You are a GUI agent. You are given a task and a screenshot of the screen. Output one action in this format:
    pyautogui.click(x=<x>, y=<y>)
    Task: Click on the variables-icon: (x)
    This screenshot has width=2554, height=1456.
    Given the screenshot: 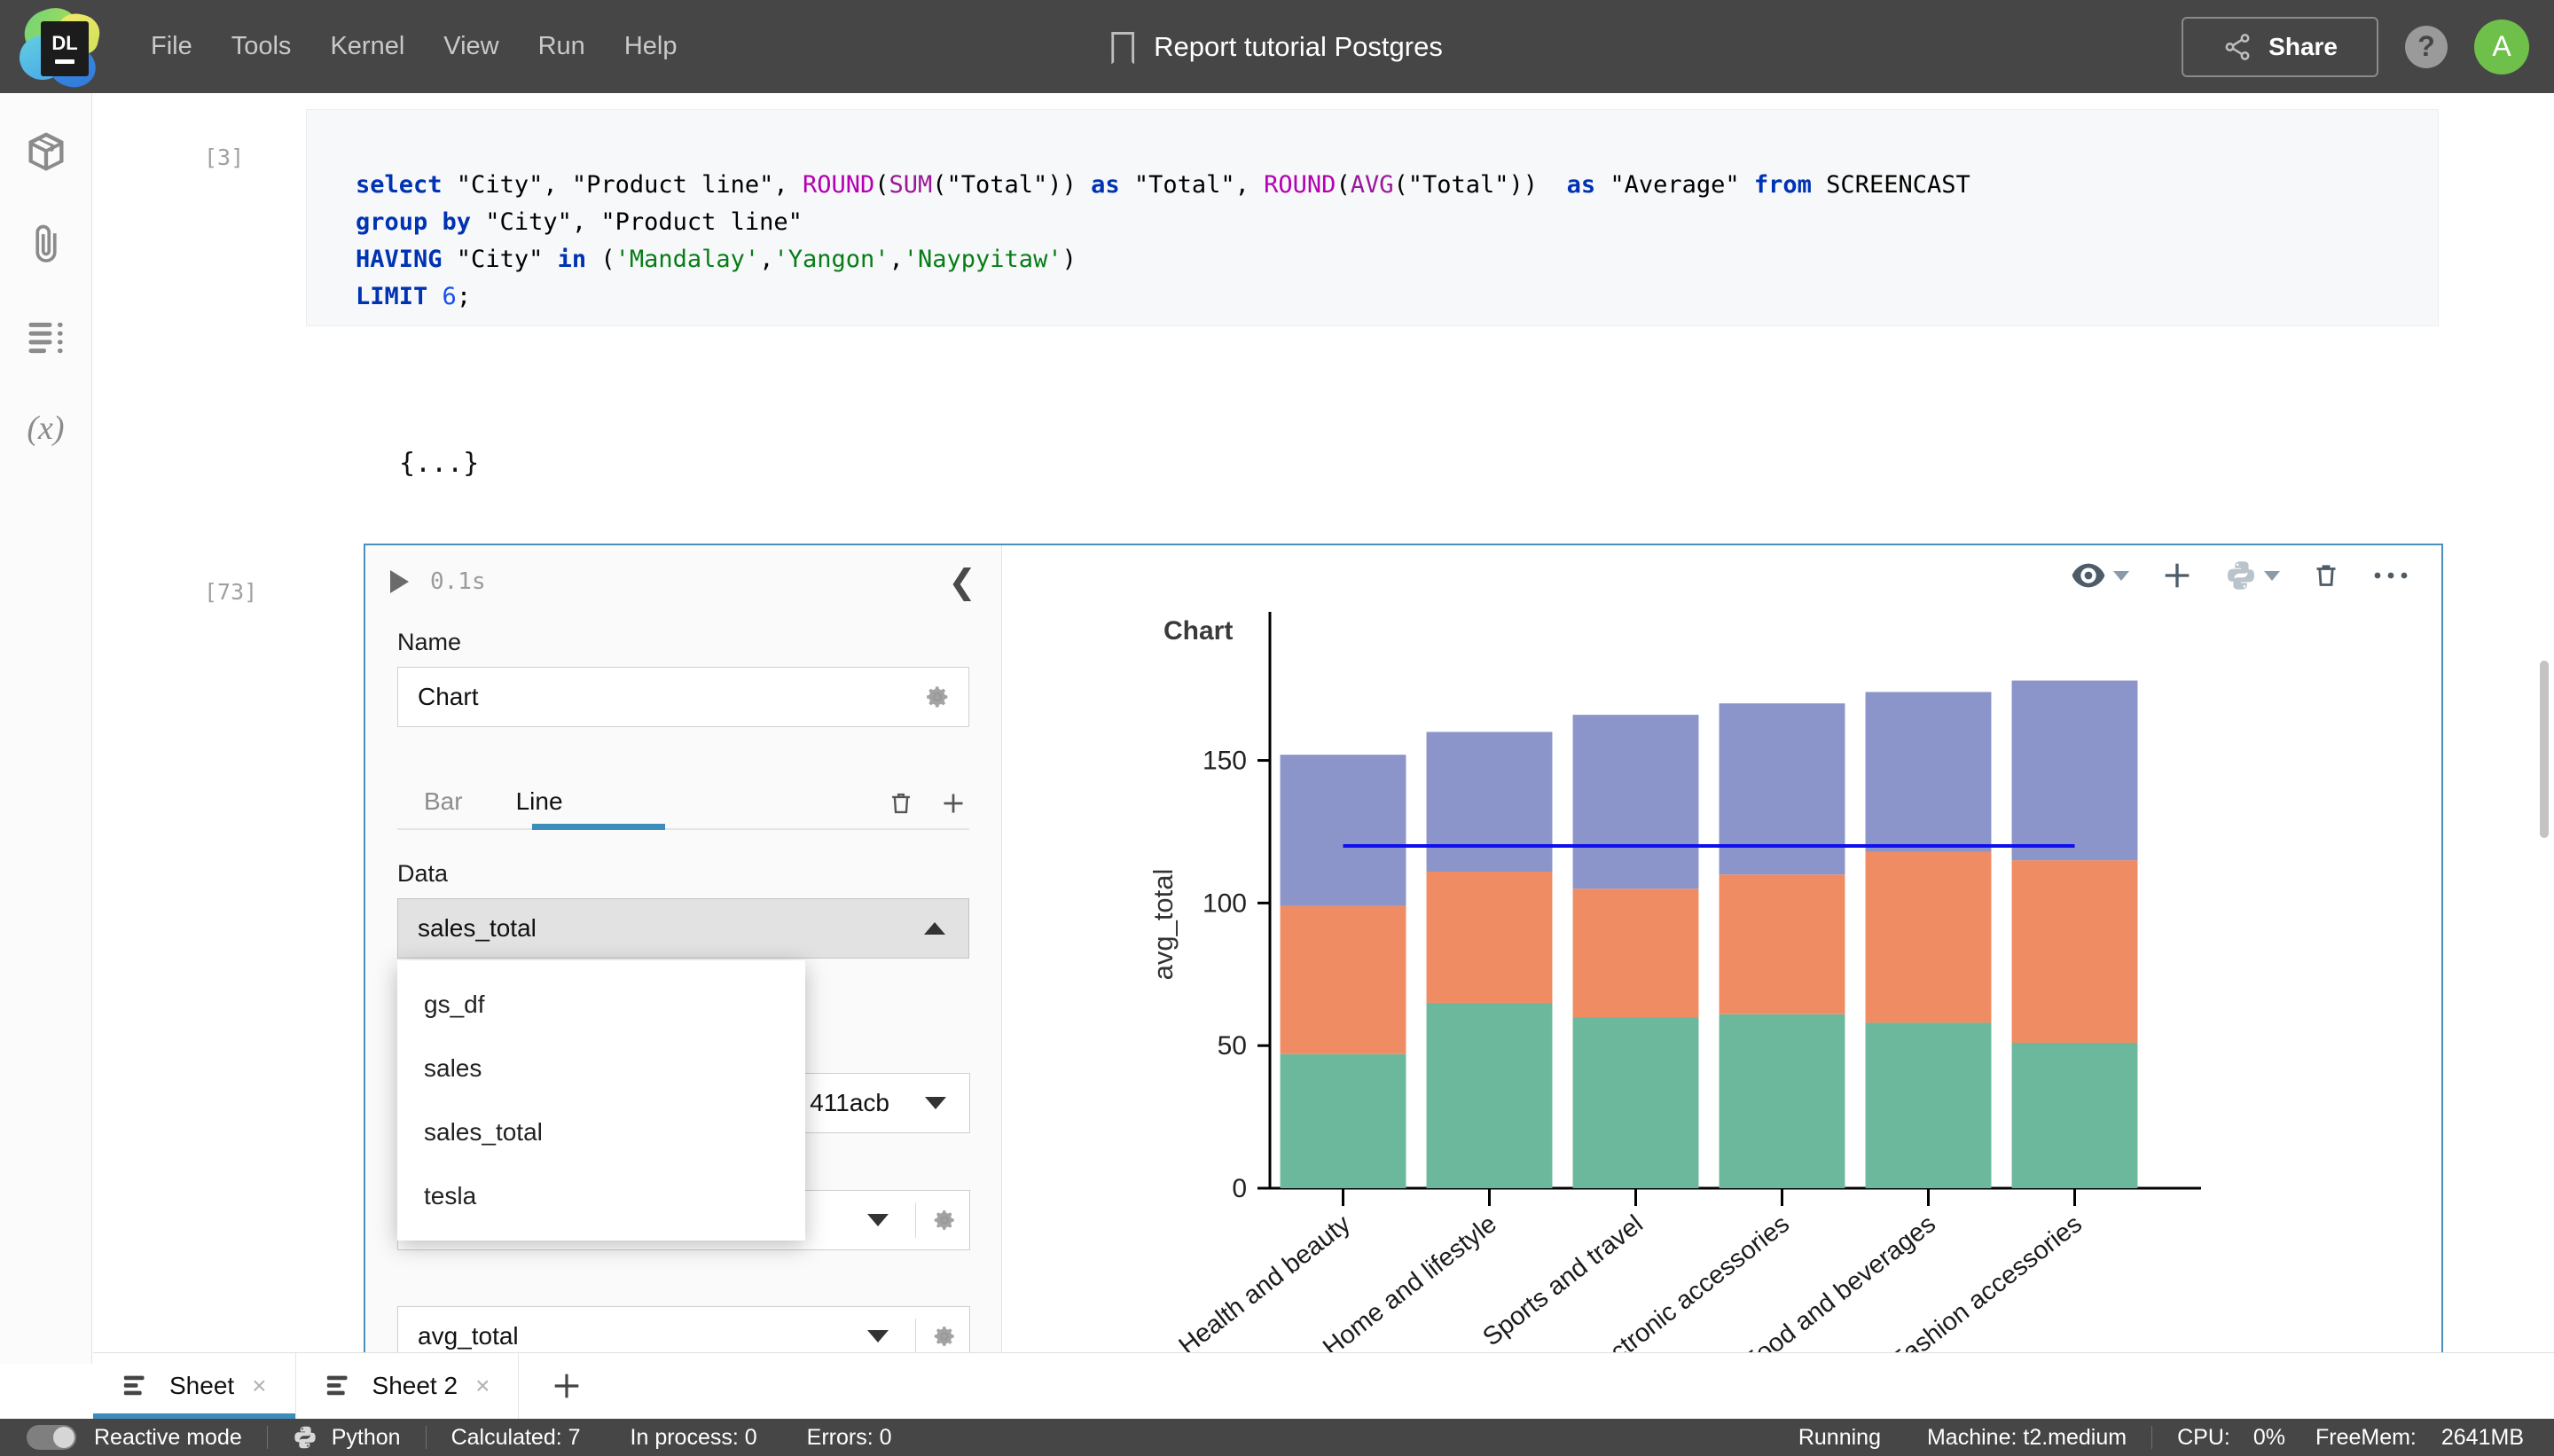 What is the action you would take?
    pyautogui.click(x=46, y=428)
    